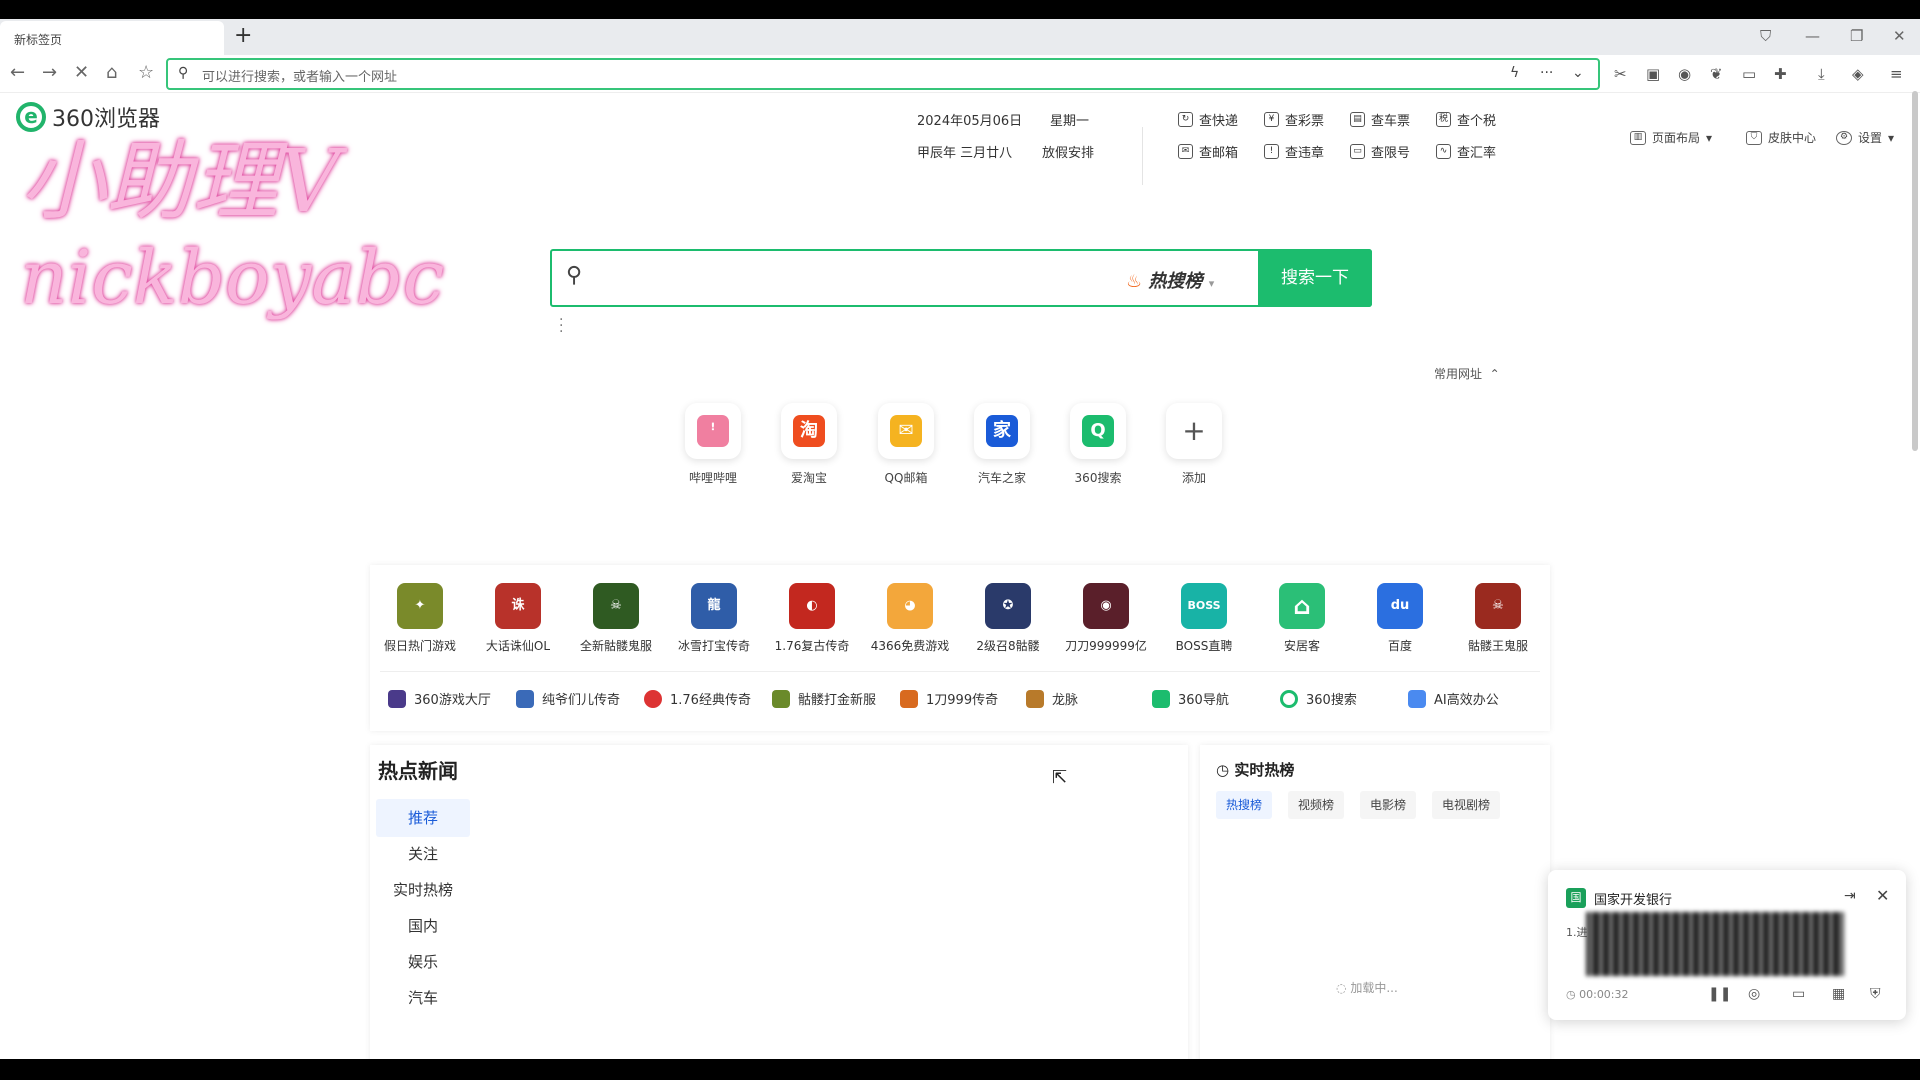 The image size is (1920, 1080). Describe the element at coordinates (49, 73) in the screenshot. I see `forward-icon: →` at that location.